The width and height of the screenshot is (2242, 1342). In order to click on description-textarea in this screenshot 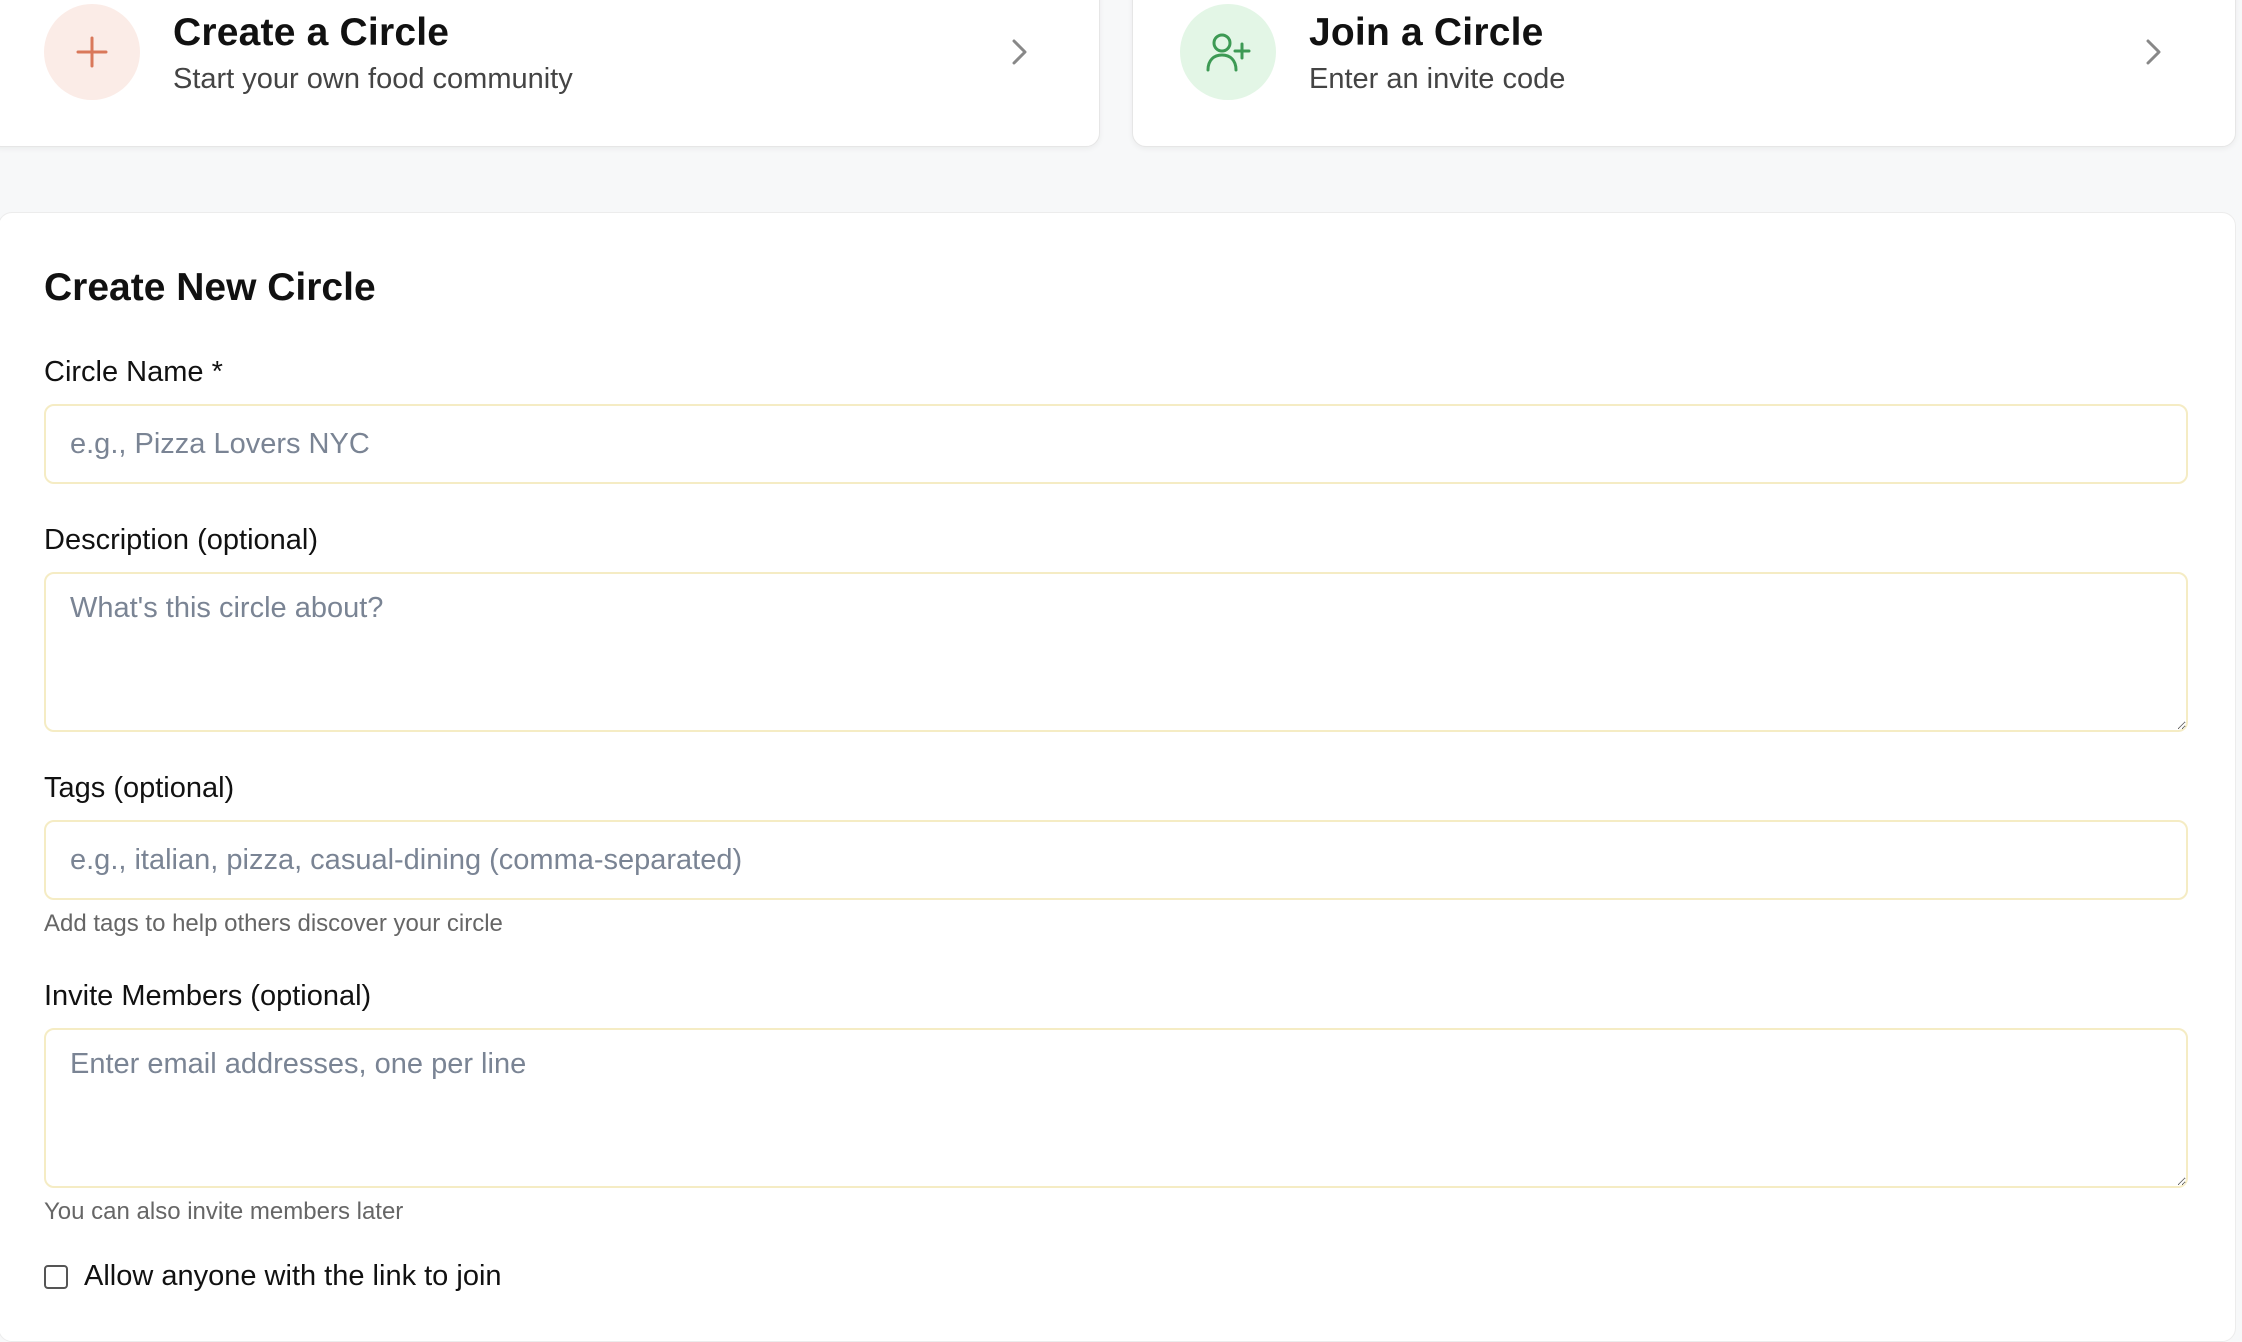, I will do `click(1116, 652)`.